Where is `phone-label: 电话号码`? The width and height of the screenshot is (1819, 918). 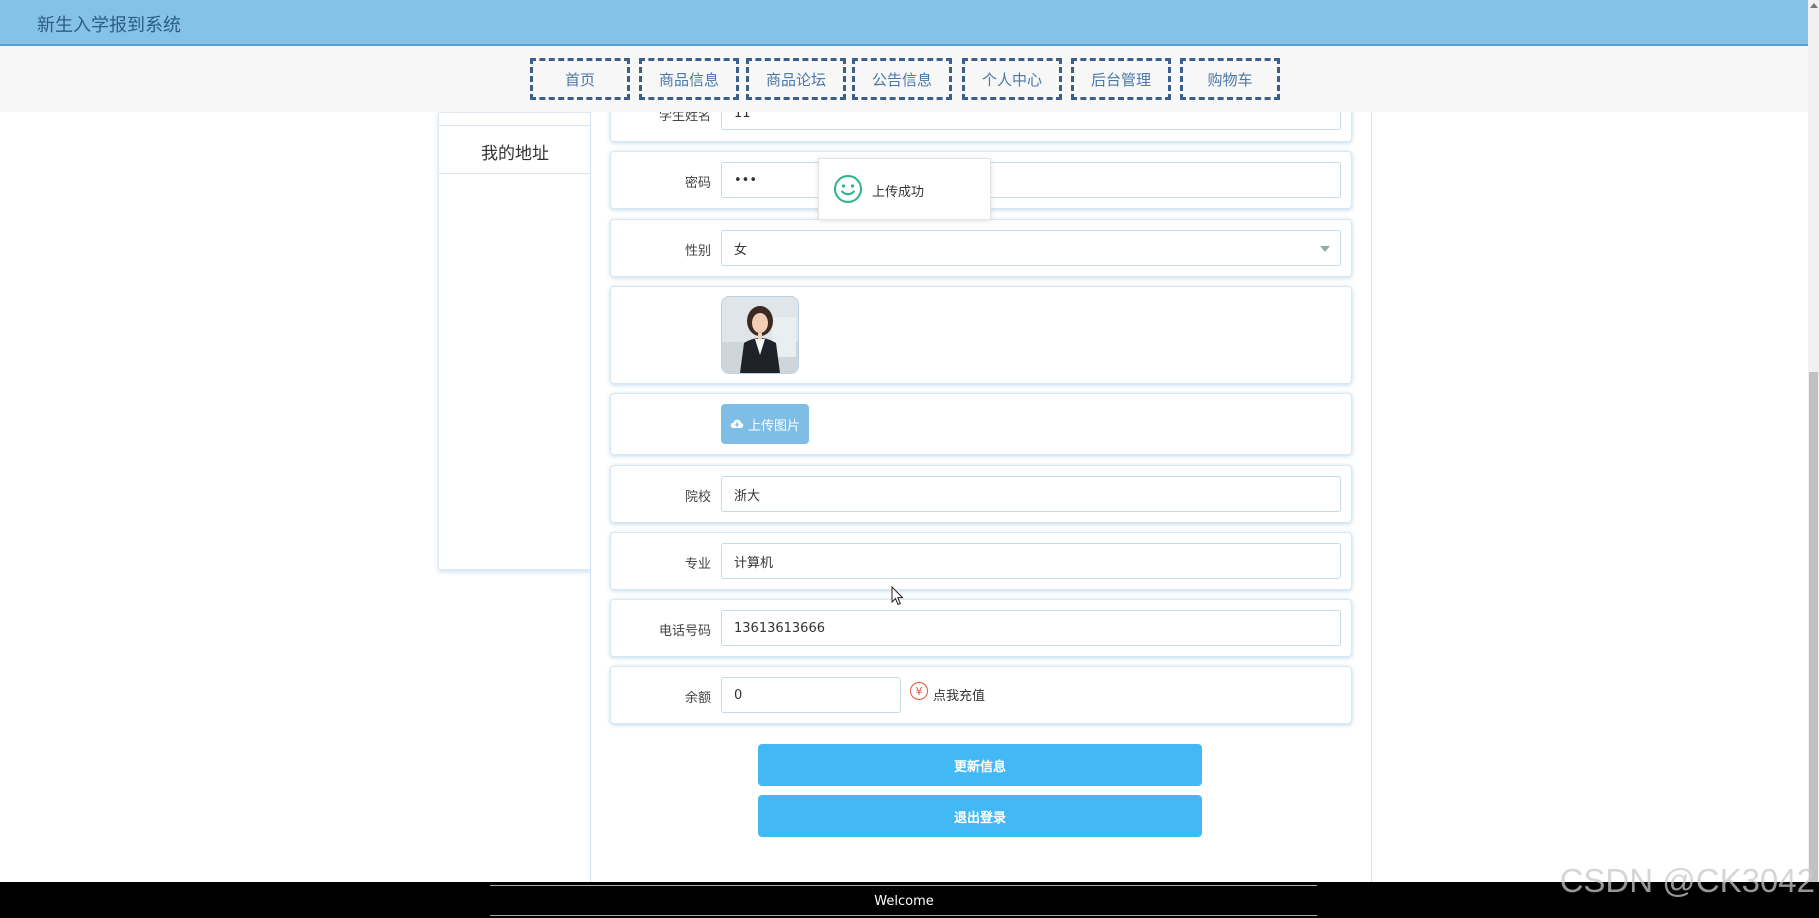
phone-label: 电话号码 is located at coordinates (684, 631).